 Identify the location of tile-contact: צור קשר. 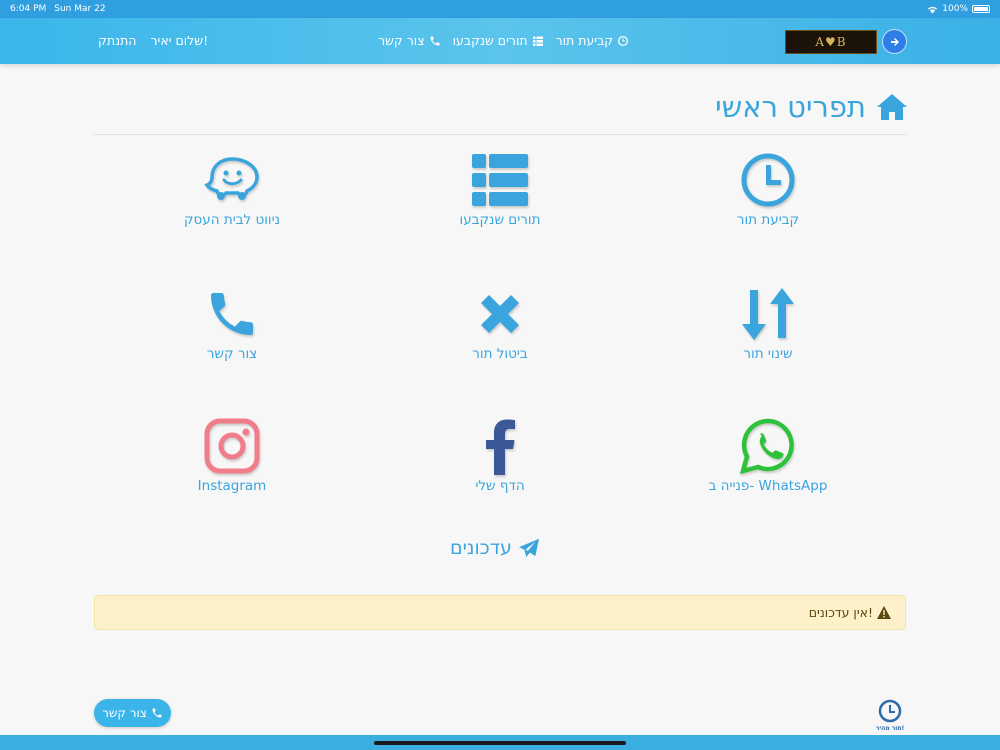
(232, 323).